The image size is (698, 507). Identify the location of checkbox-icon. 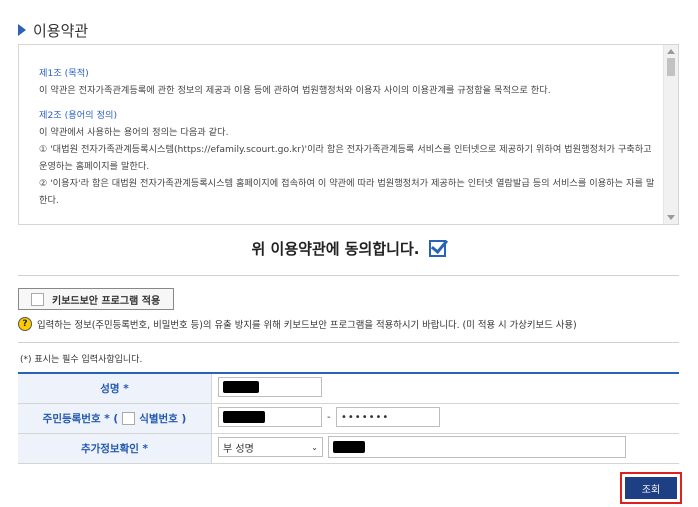
(37, 299).